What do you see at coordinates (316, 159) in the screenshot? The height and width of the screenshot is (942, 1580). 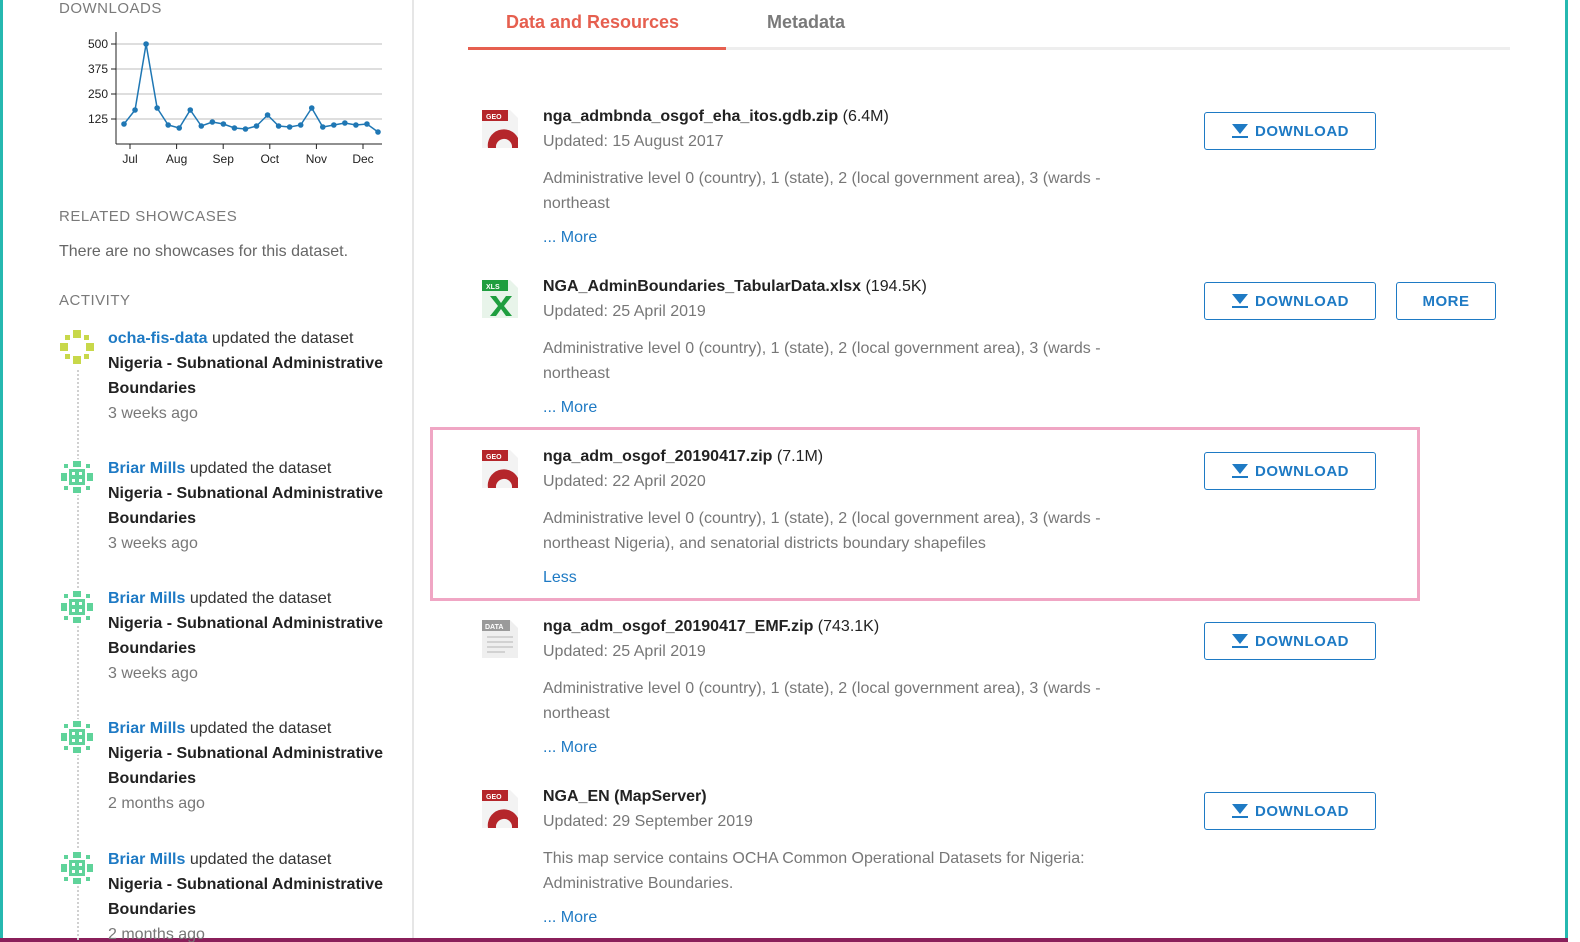 I see `chart-x-tick-label: Nov` at bounding box center [316, 159].